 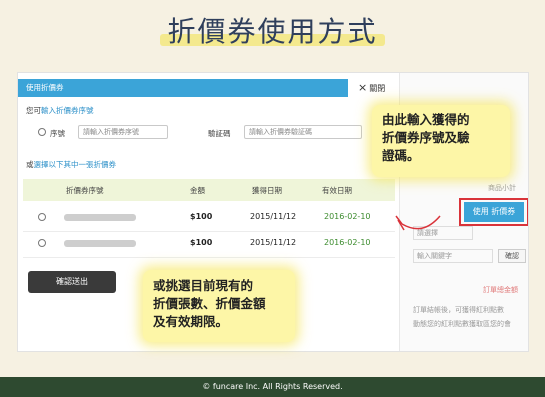 What do you see at coordinates (303, 132) in the screenshot?
I see `code-input: 請輸入折價券驗証碼` at bounding box center [303, 132].